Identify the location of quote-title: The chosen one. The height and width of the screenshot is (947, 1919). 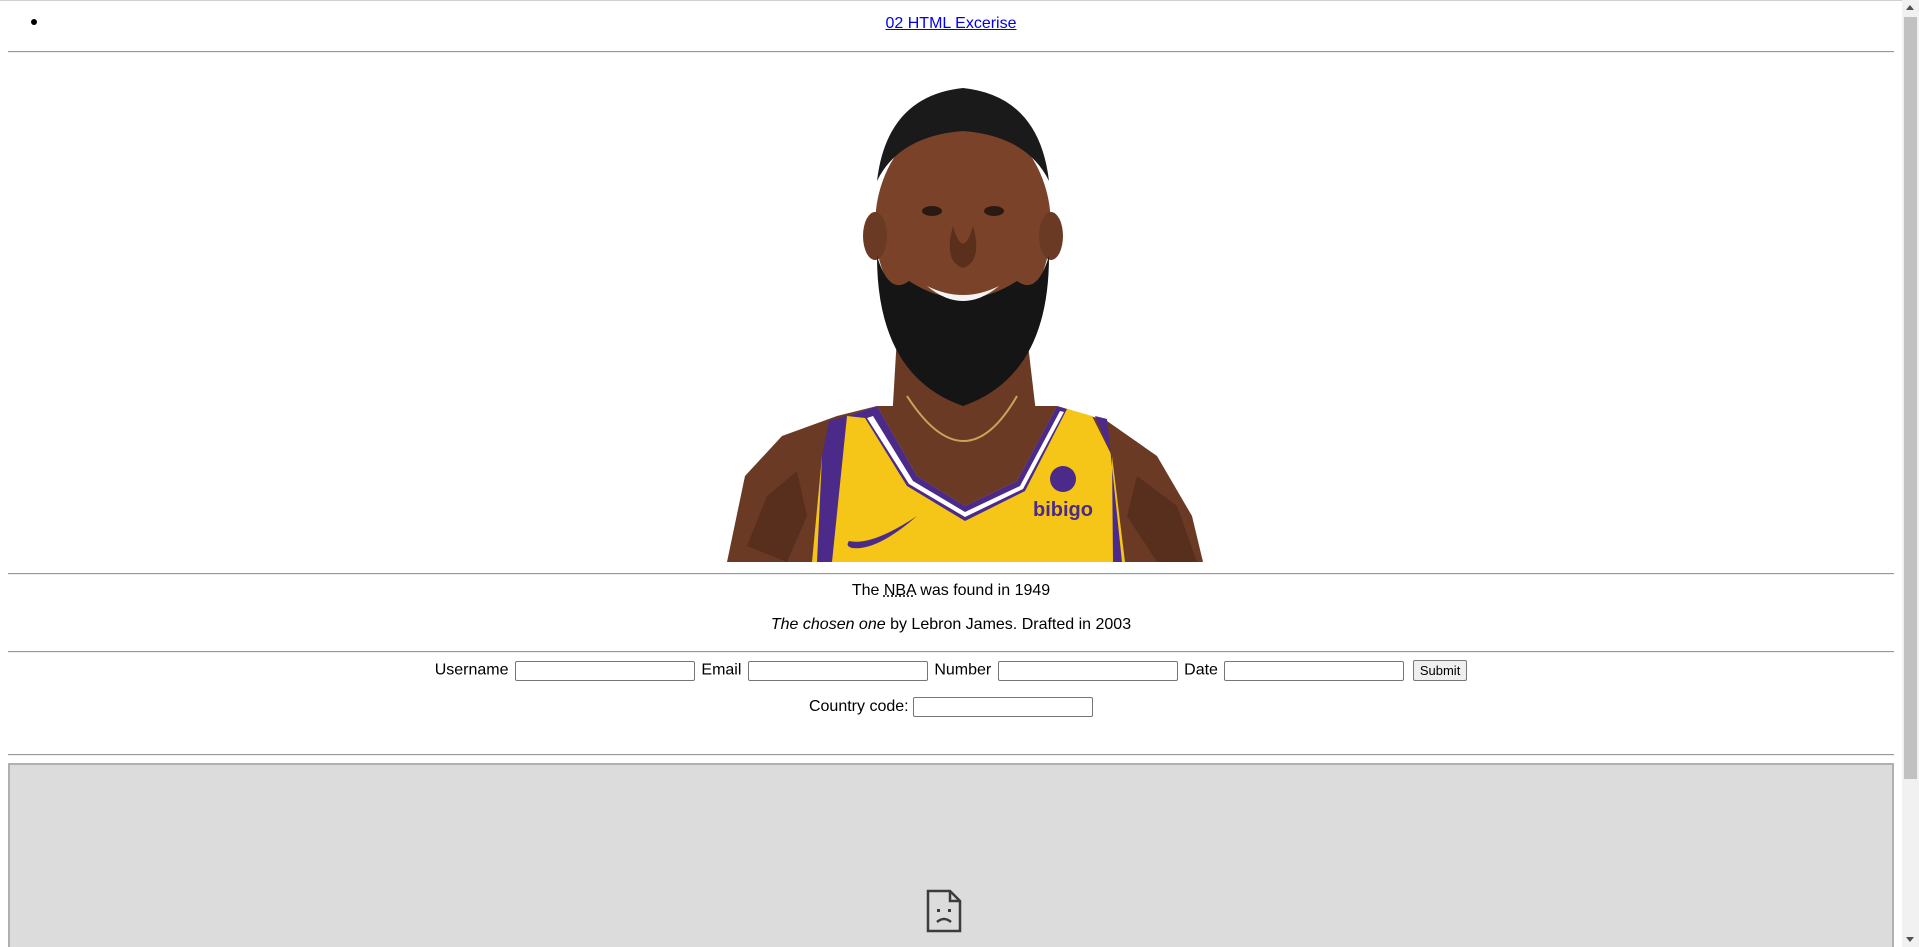
(828, 624).